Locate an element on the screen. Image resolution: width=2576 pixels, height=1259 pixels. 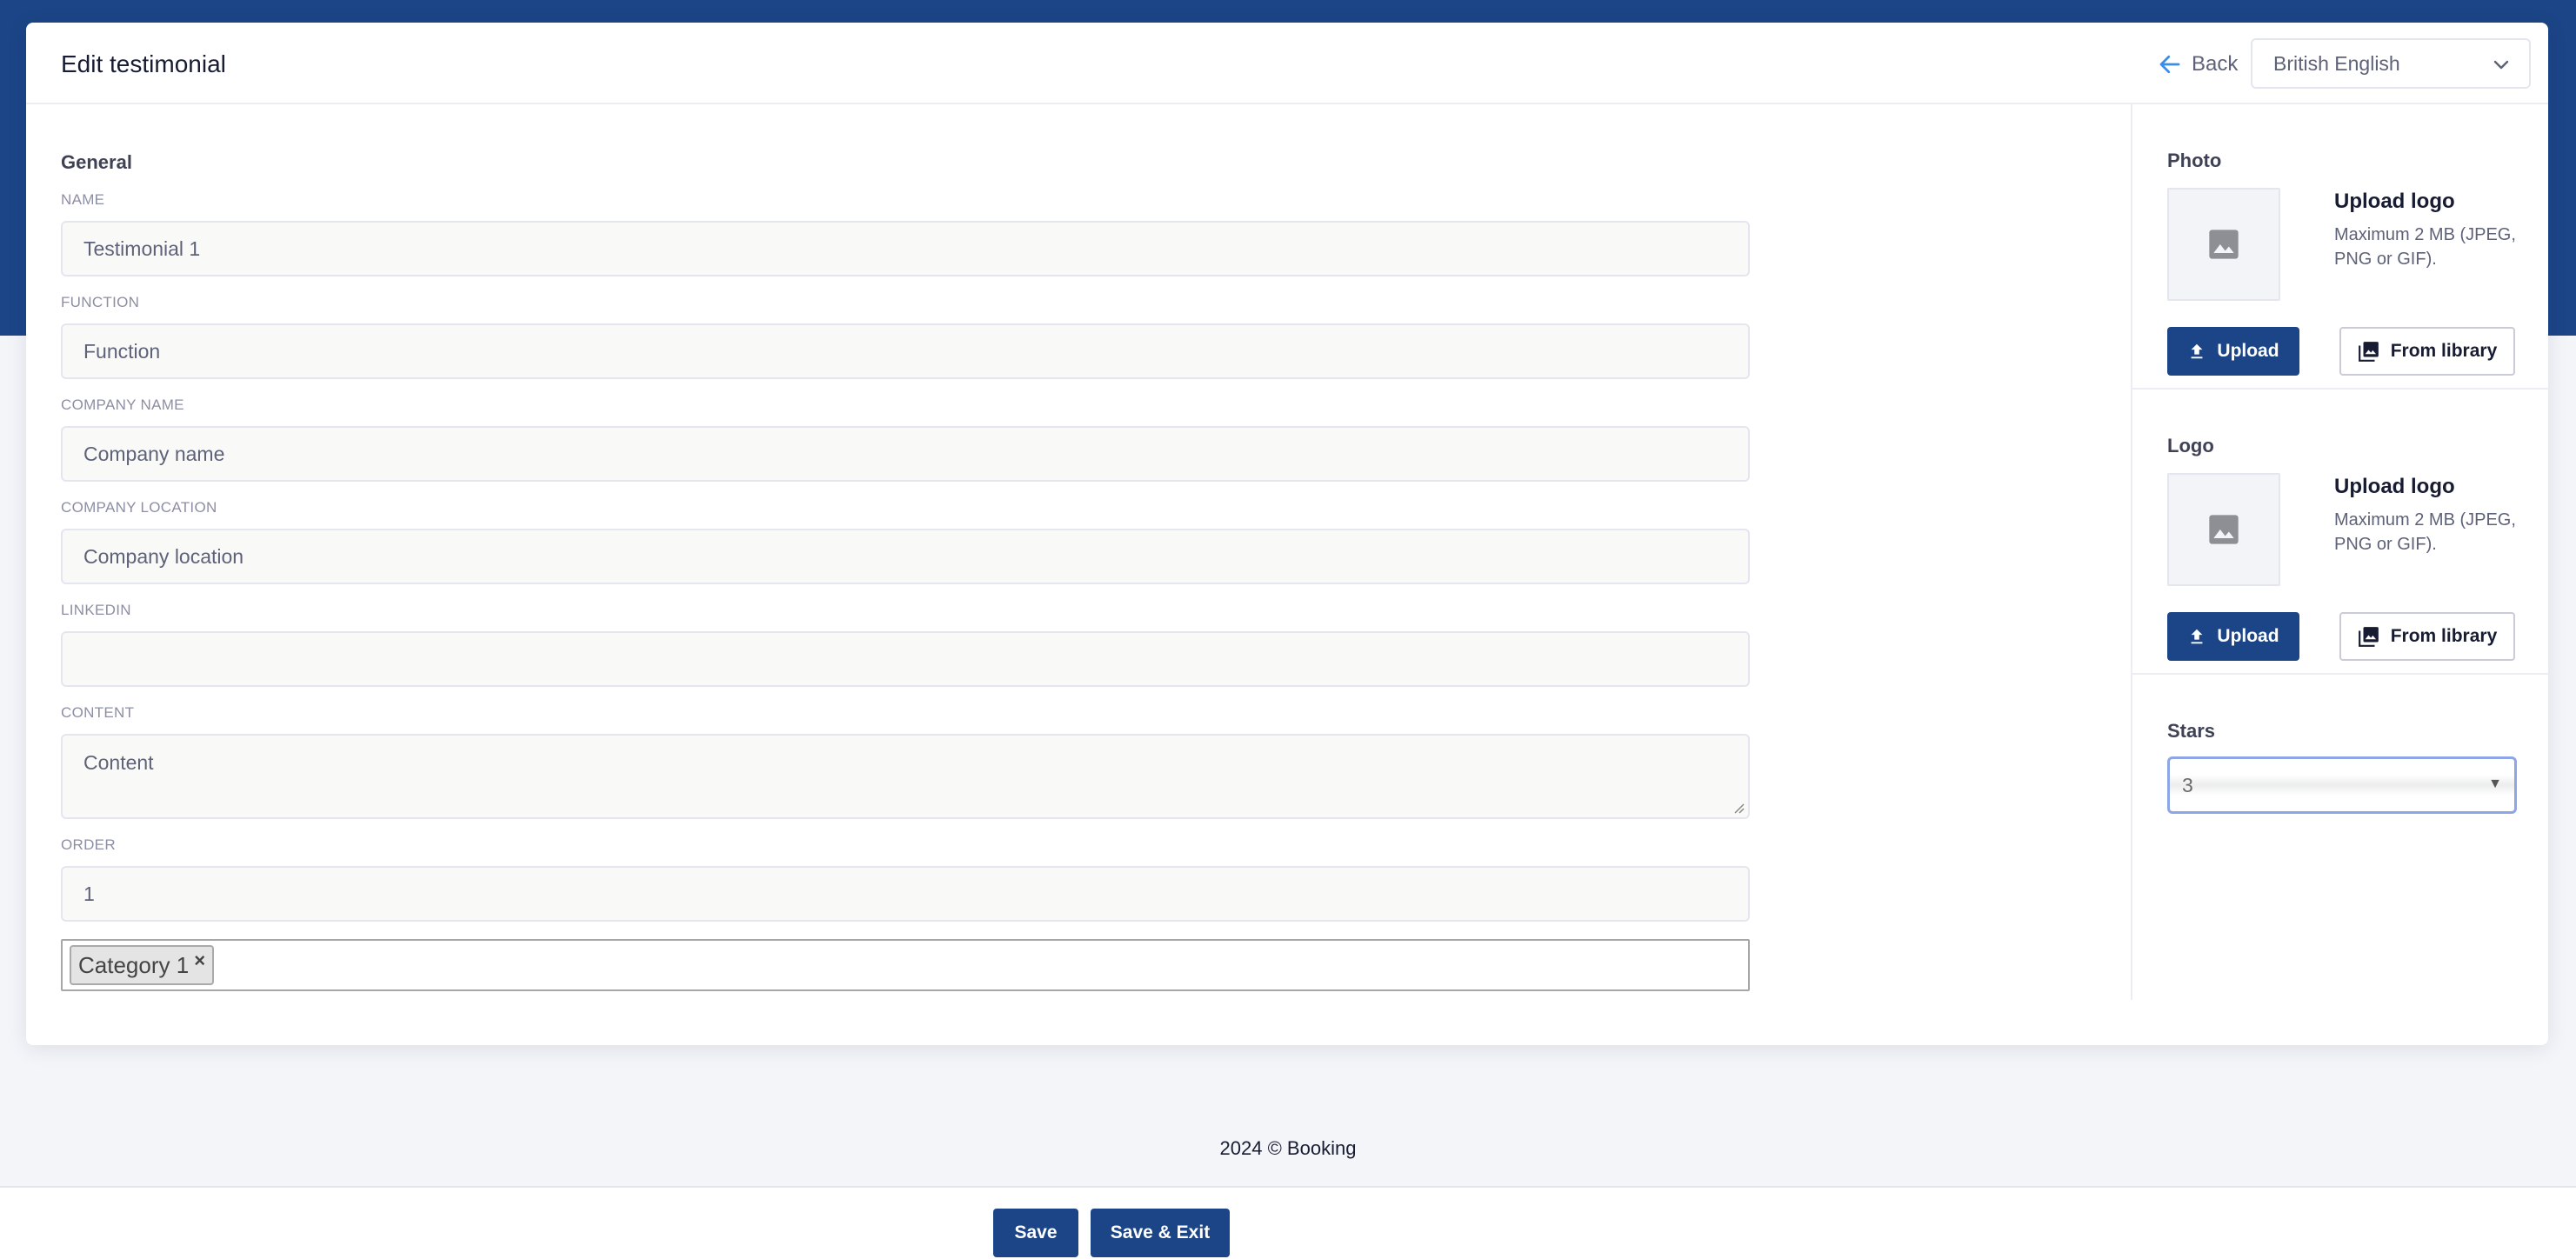
photo-library-button: From library is located at coordinates (2427, 351).